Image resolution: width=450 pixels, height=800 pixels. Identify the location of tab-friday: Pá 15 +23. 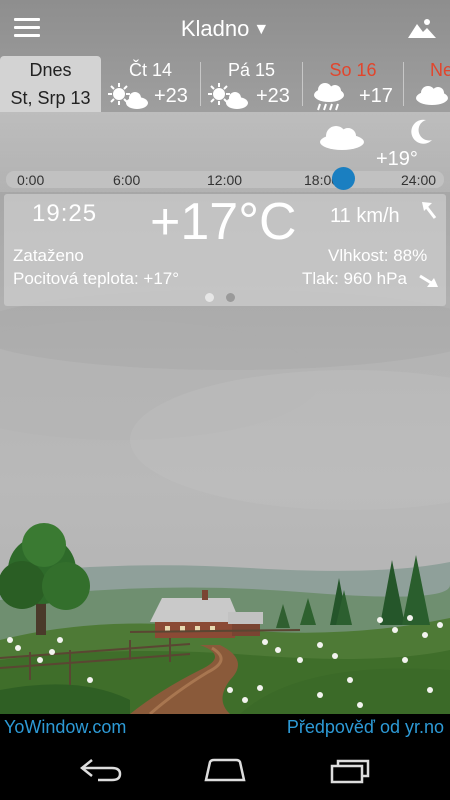
(251, 84).